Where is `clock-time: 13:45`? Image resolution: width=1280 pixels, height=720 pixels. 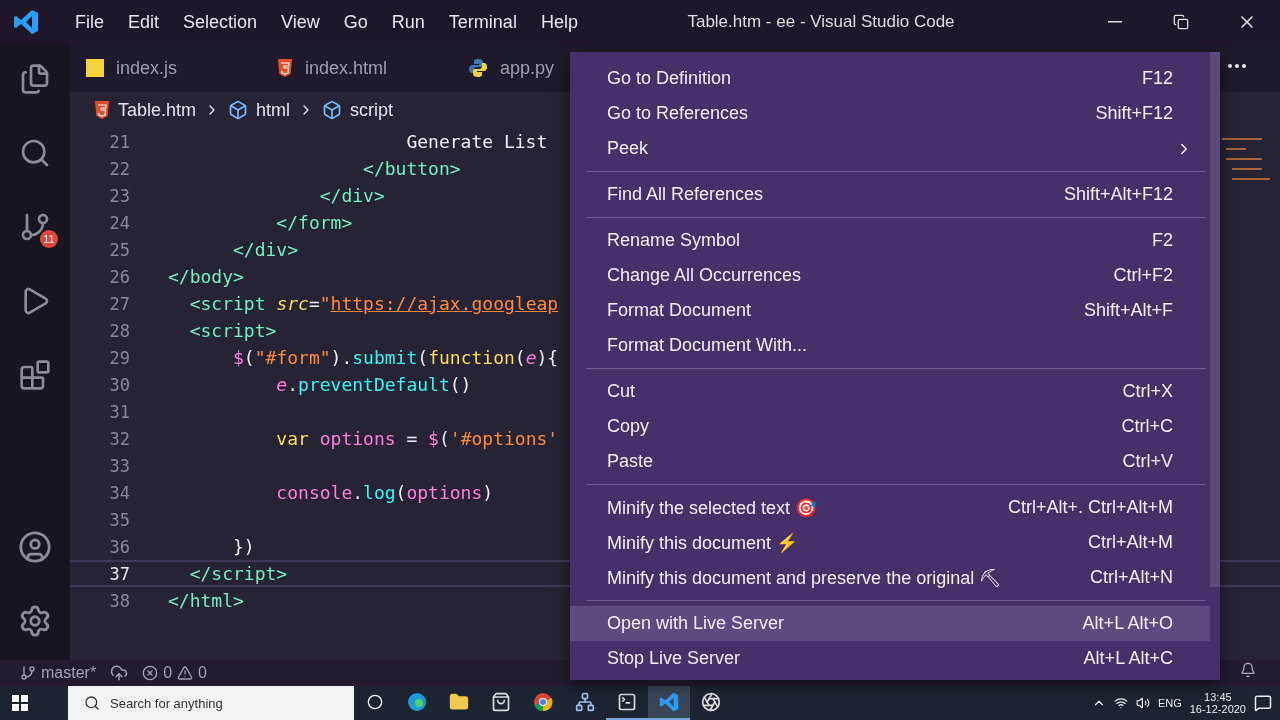 clock-time: 13:45 is located at coordinates (1218, 697).